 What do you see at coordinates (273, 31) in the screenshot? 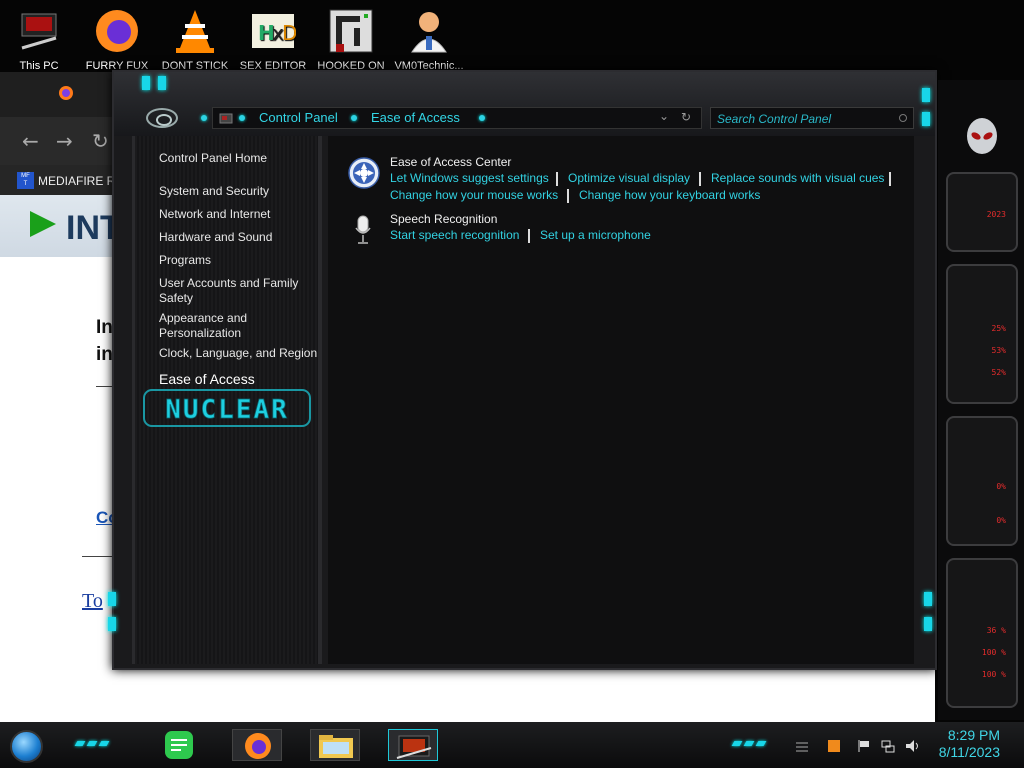
I see `hxd-editor-icon: HxD` at bounding box center [273, 31].